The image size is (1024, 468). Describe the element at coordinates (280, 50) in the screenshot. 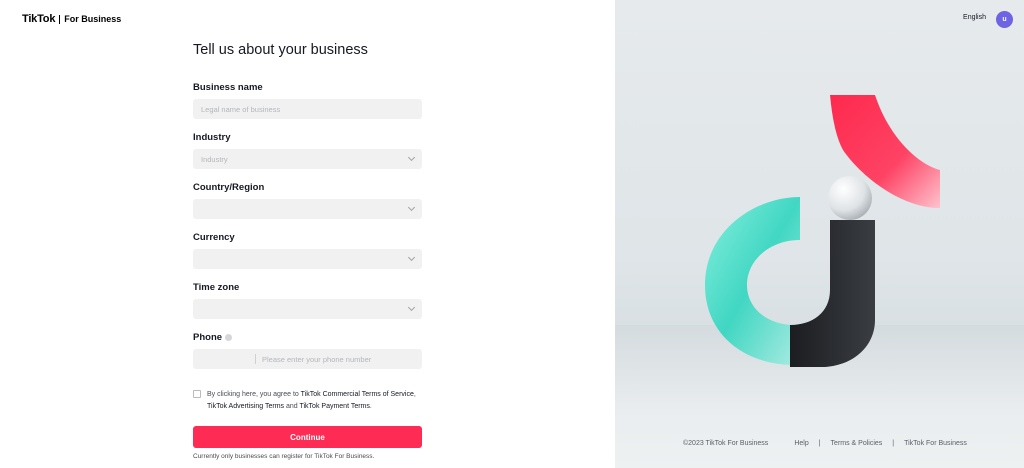

I see `page-title: Tell us about your business` at that location.